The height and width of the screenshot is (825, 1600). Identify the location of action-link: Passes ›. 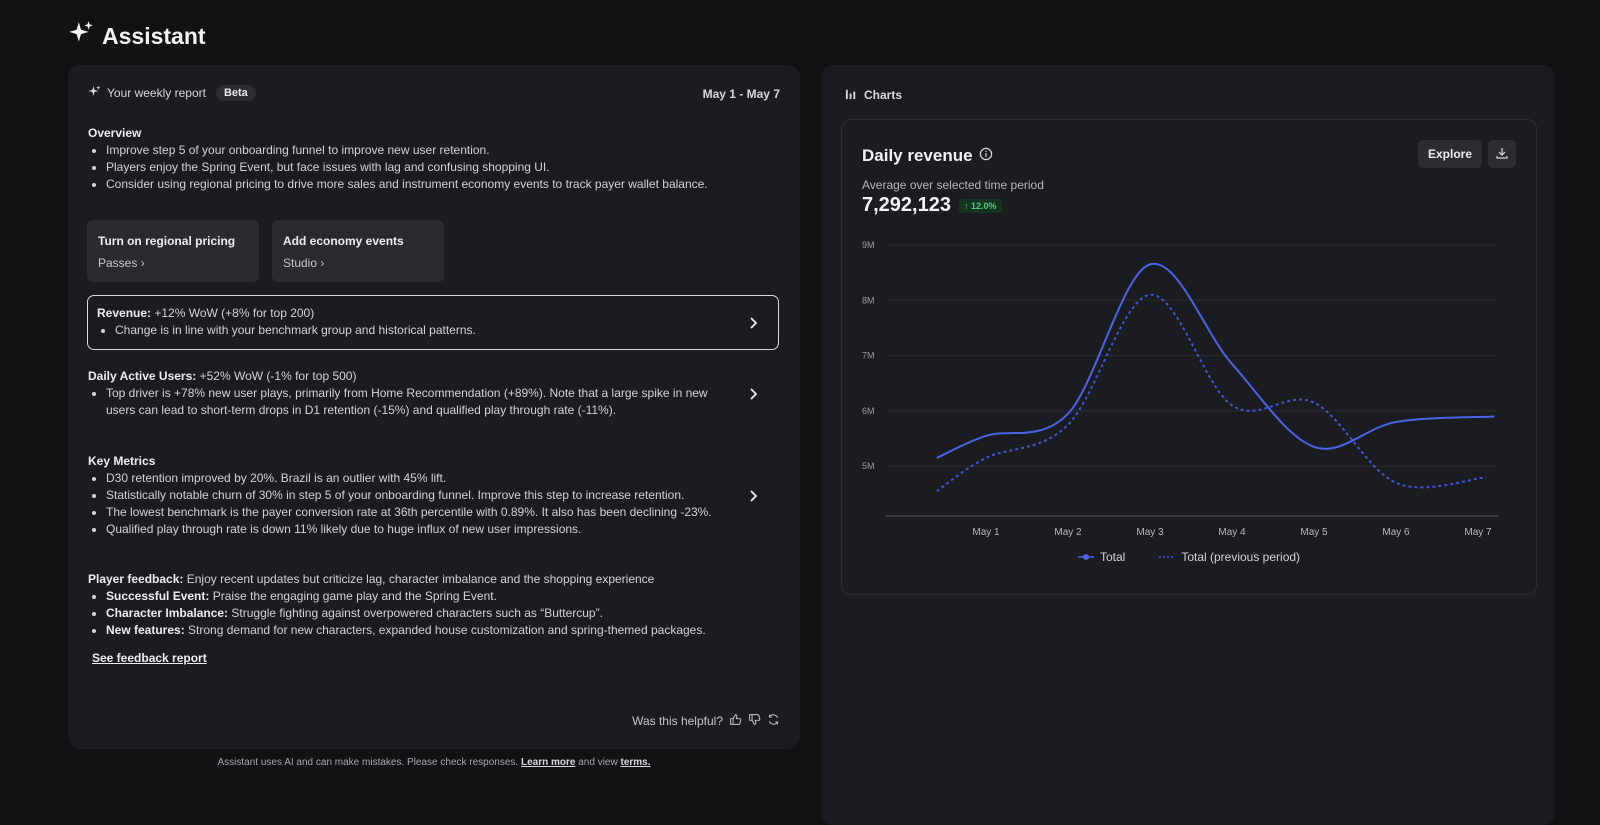
(121, 263).